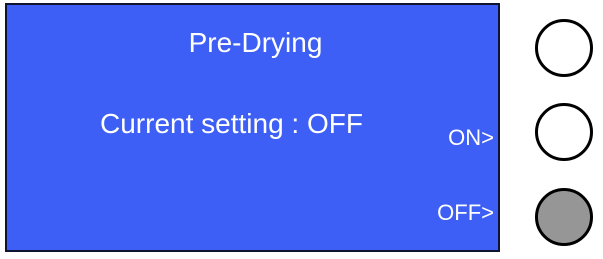 The height and width of the screenshot is (259, 603). What do you see at coordinates (255, 42) in the screenshot?
I see `screen-title: Pre-Drying` at bounding box center [255, 42].